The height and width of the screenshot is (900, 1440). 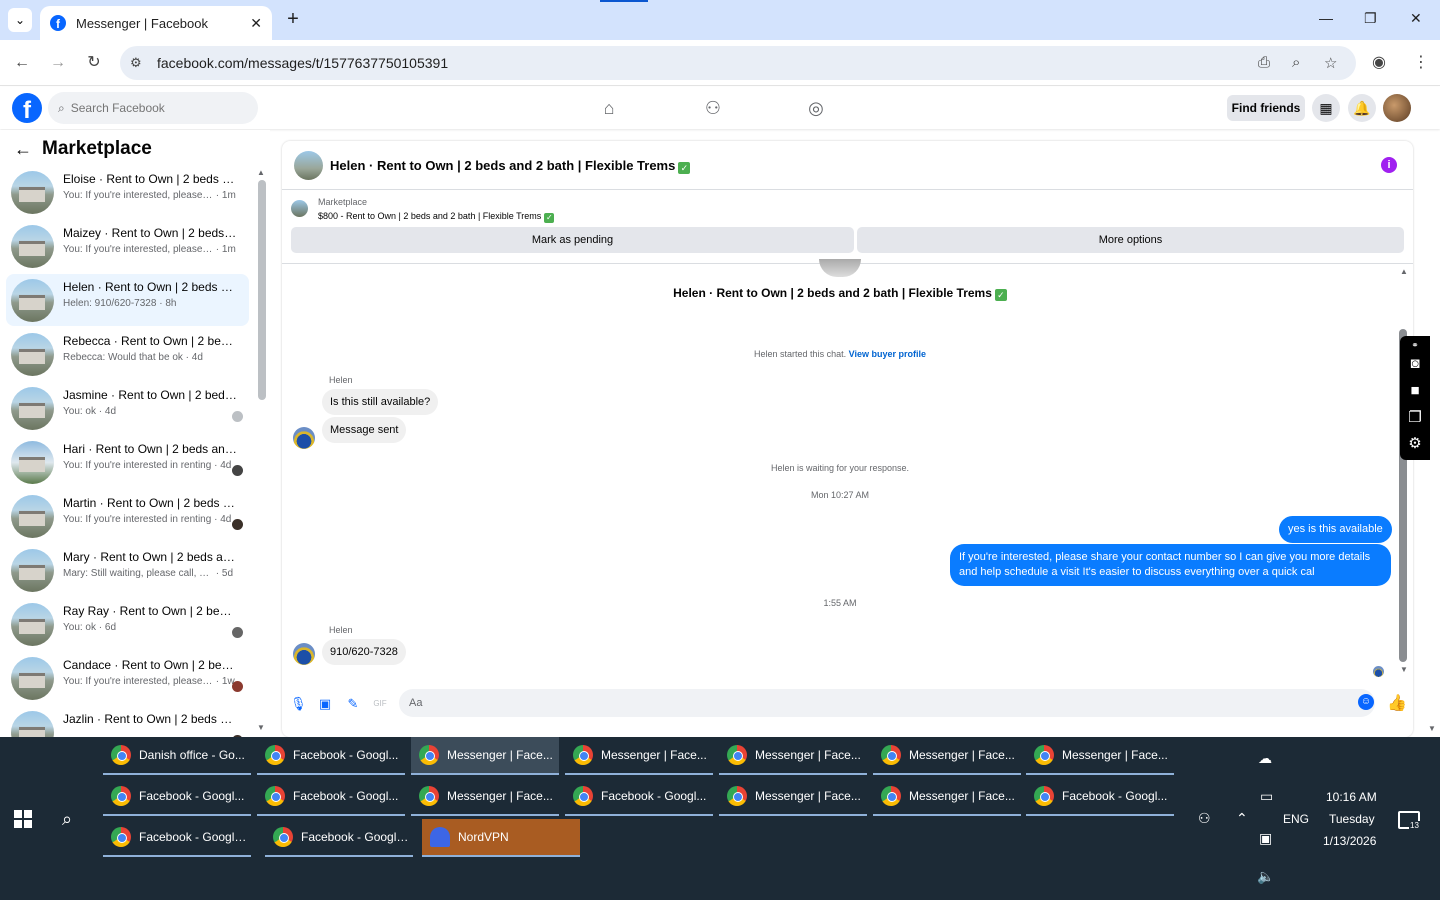 What do you see at coordinates (94, 63) in the screenshot?
I see `reload-button: ↻` at bounding box center [94, 63].